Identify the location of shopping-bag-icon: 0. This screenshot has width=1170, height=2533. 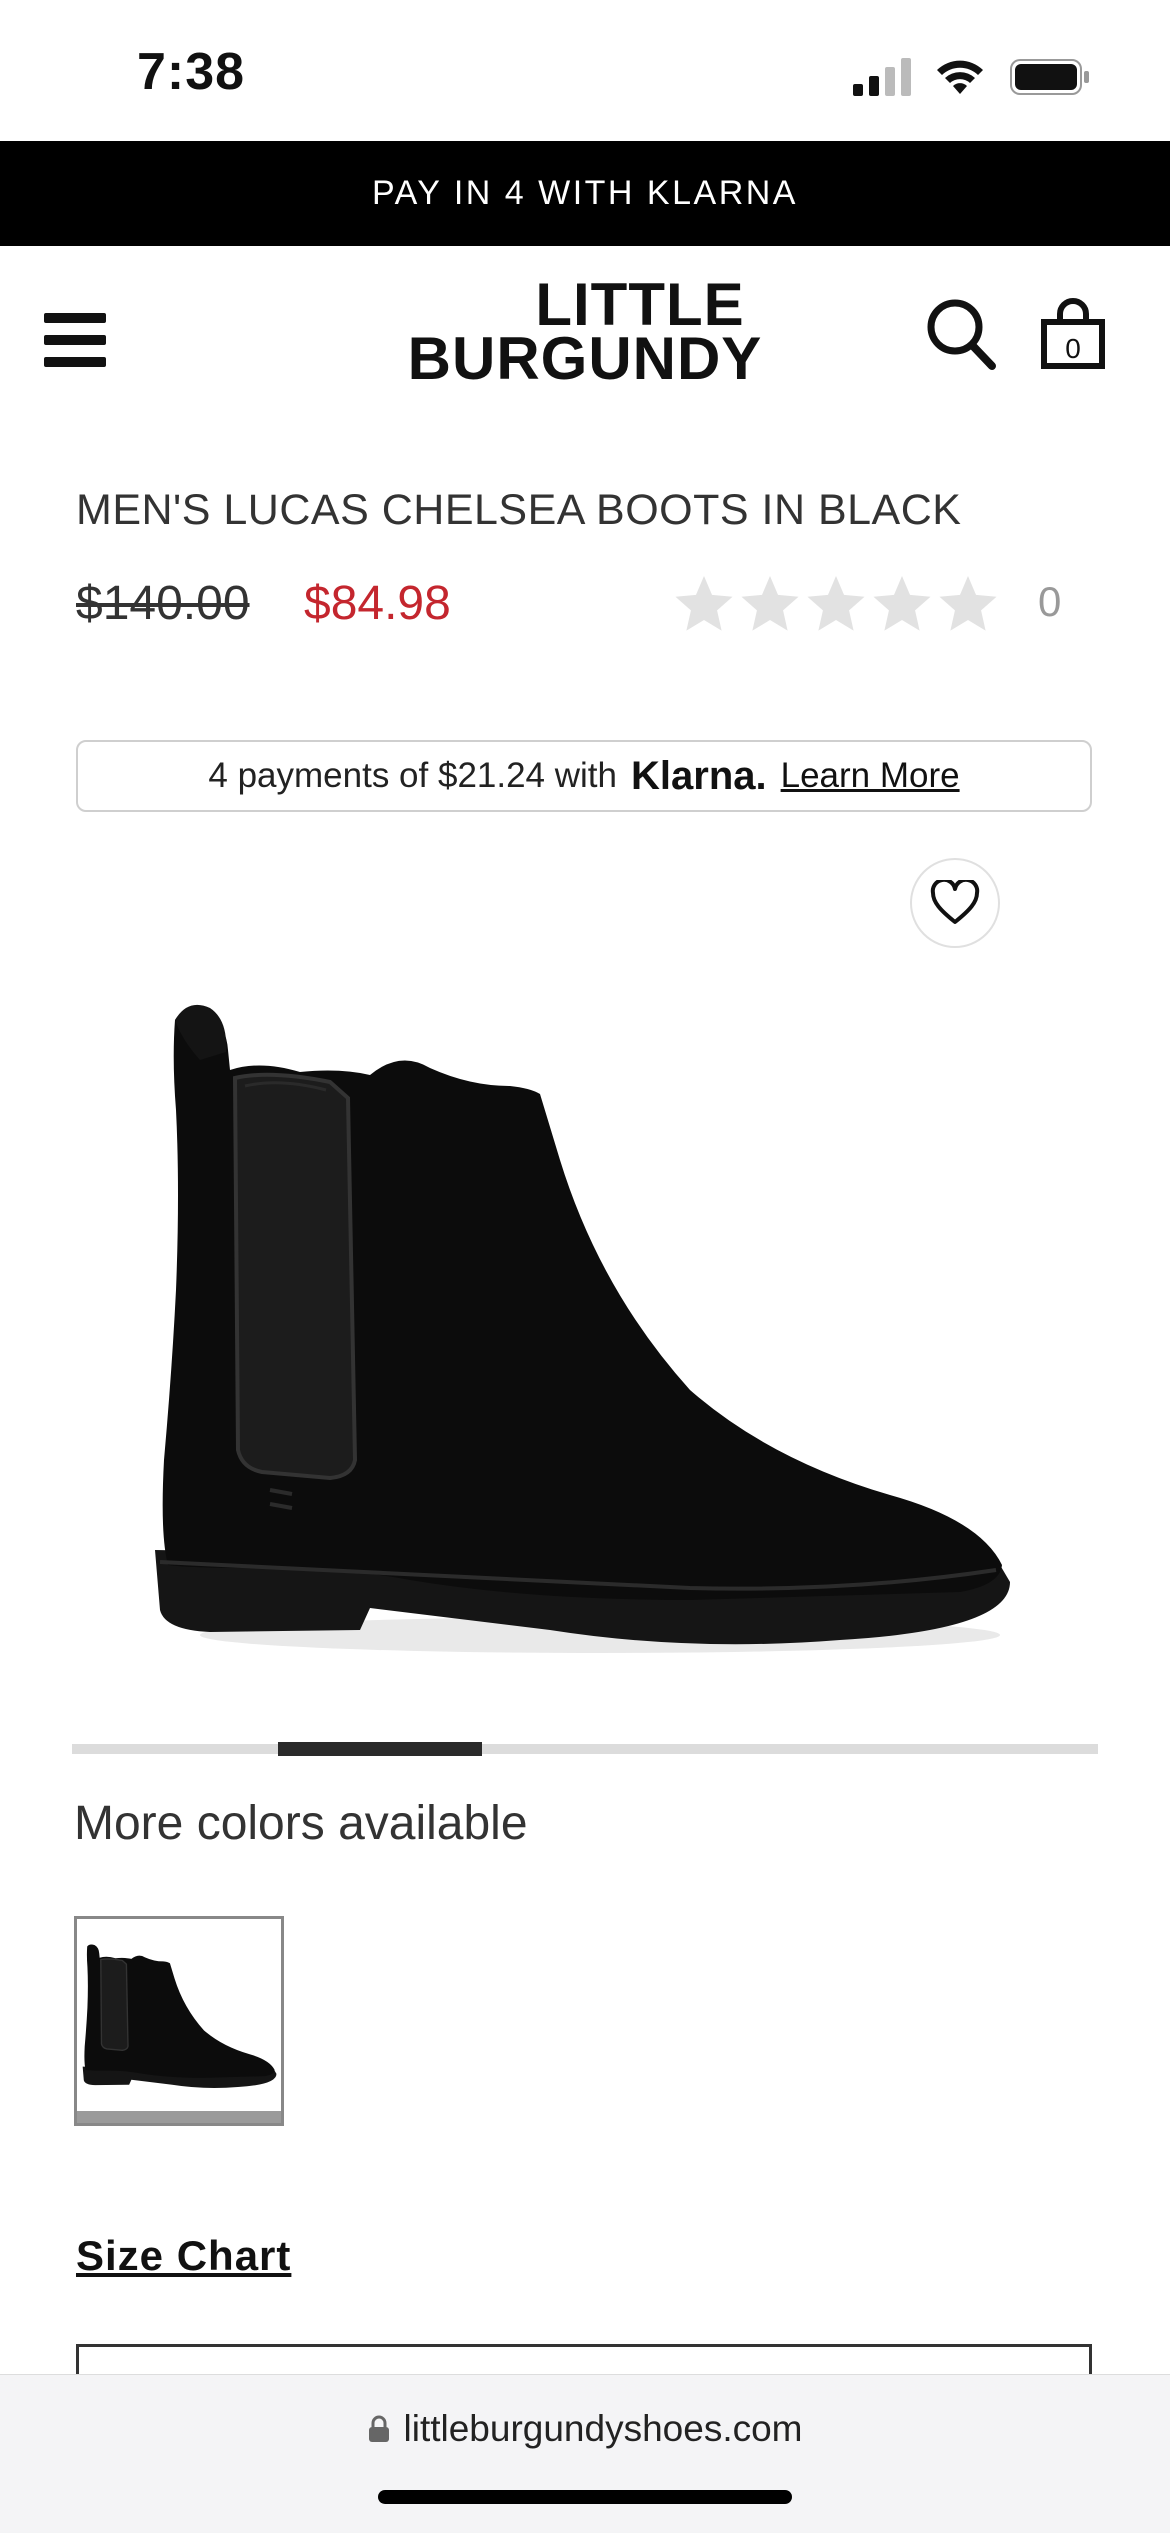
(1073, 333).